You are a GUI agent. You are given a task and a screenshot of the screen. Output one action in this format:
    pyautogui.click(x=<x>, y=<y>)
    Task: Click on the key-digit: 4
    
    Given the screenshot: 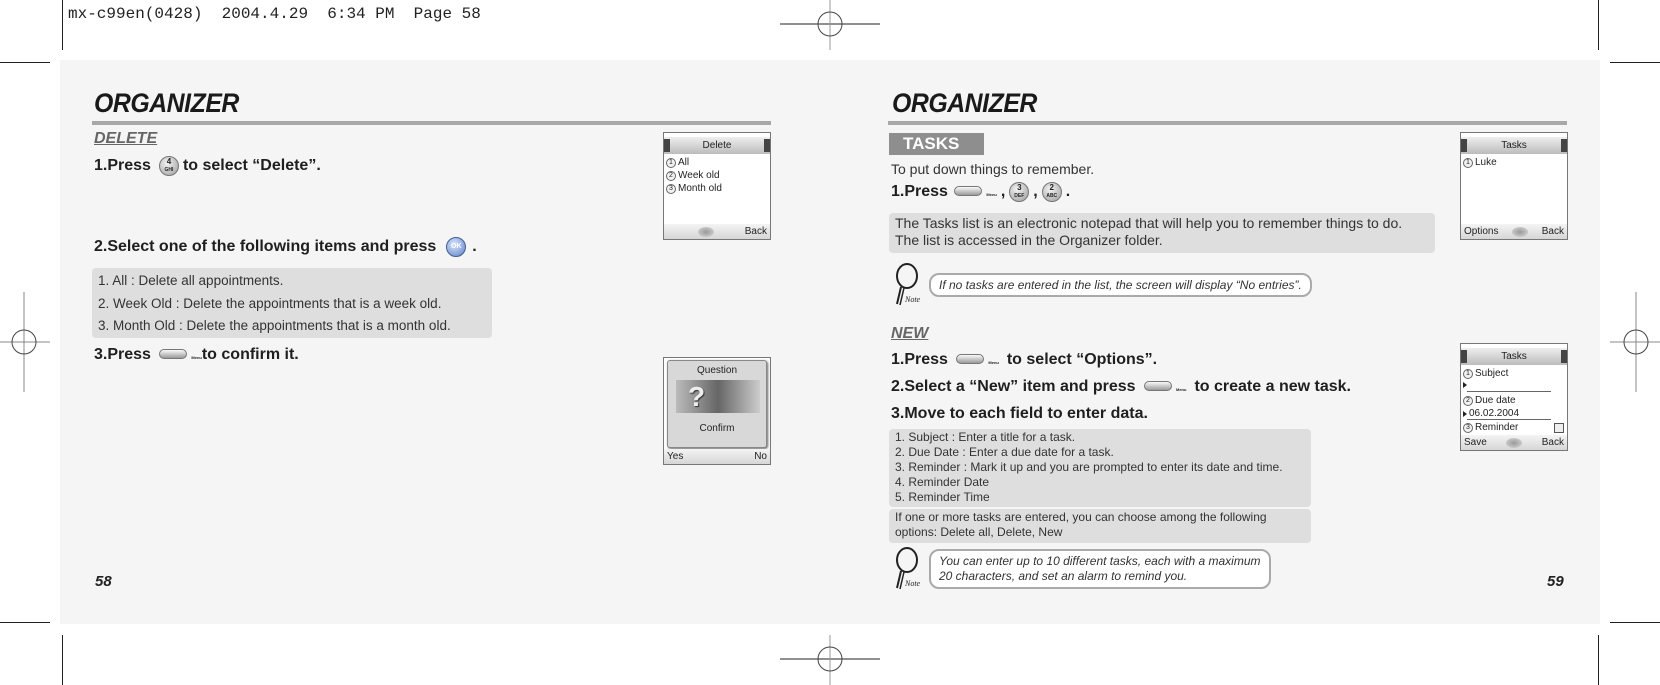 What is the action you would take?
    pyautogui.click(x=169, y=161)
    